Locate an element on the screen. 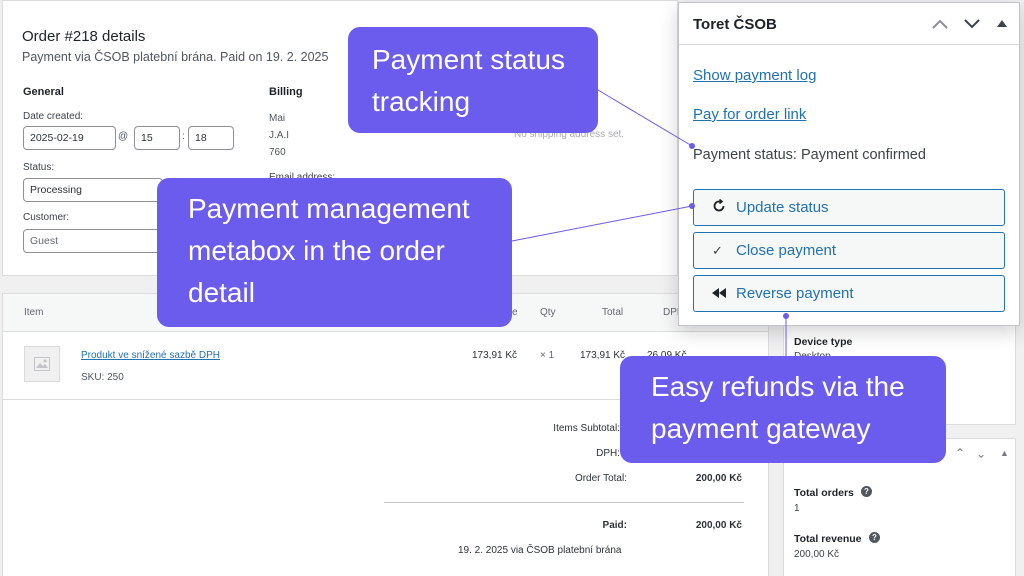 Image resolution: width=1024 pixels, height=576 pixels. customer-select: Guest is located at coordinates (93, 241).